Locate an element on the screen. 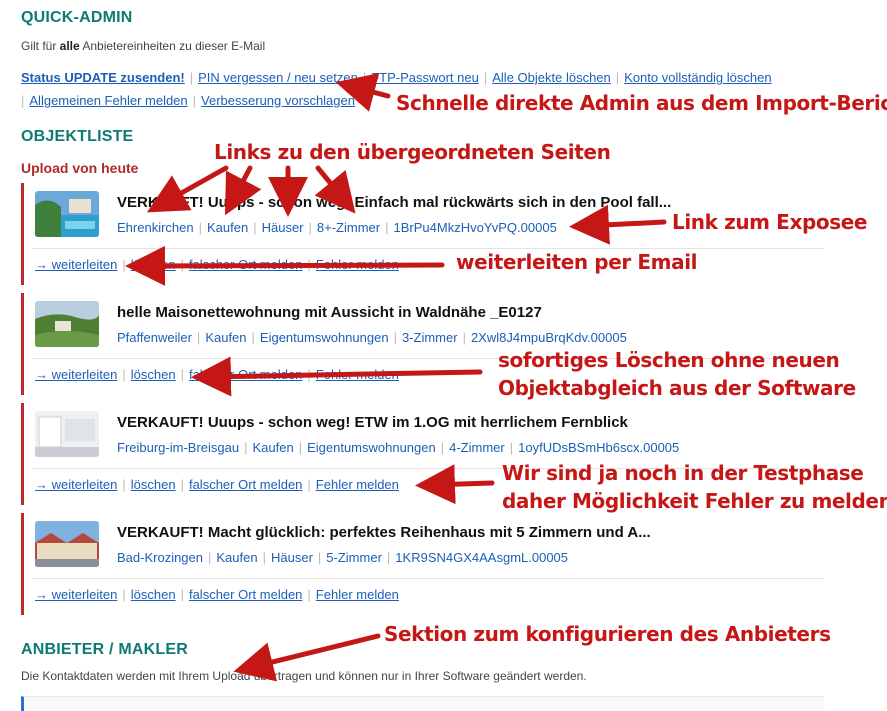 The width and height of the screenshot is (887, 711). listing-city-link: Freiburg-im-Breisgau is located at coordinates (178, 447).